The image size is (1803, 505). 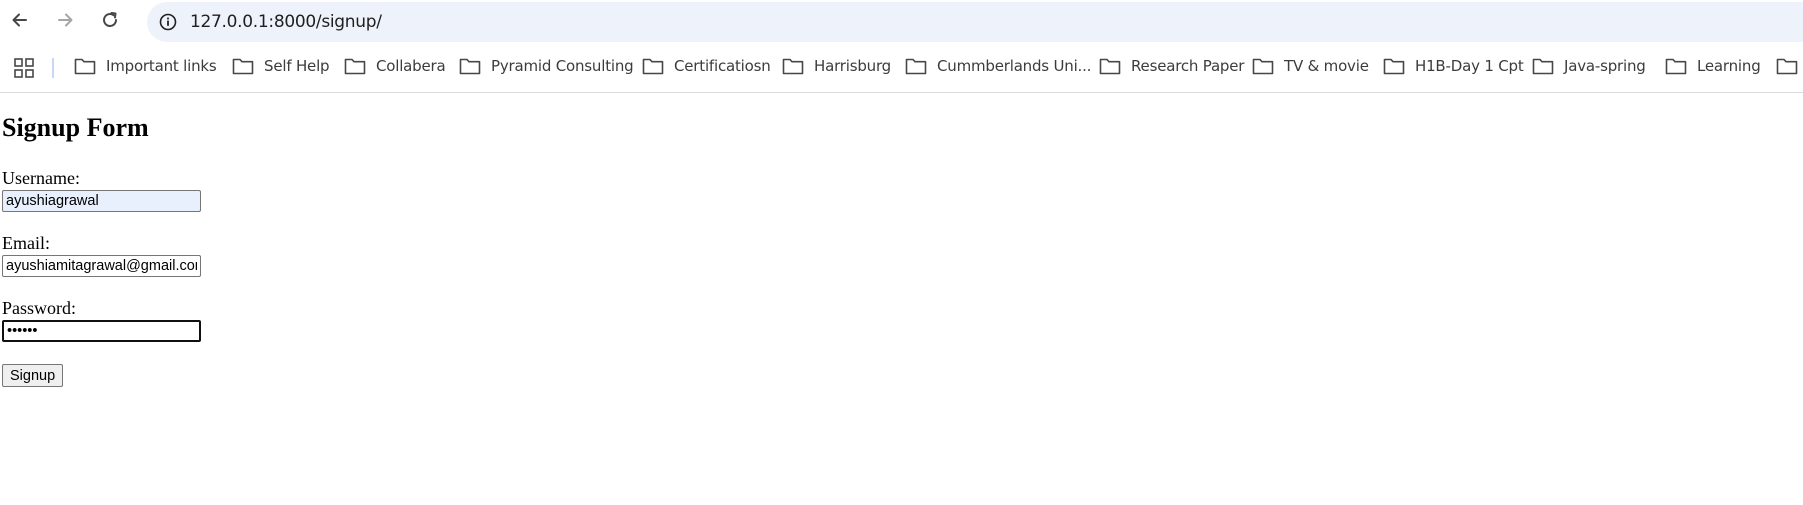 I want to click on bookmark-folder-pyramid-consulting: Pyramid Consulting, so click(x=546, y=66).